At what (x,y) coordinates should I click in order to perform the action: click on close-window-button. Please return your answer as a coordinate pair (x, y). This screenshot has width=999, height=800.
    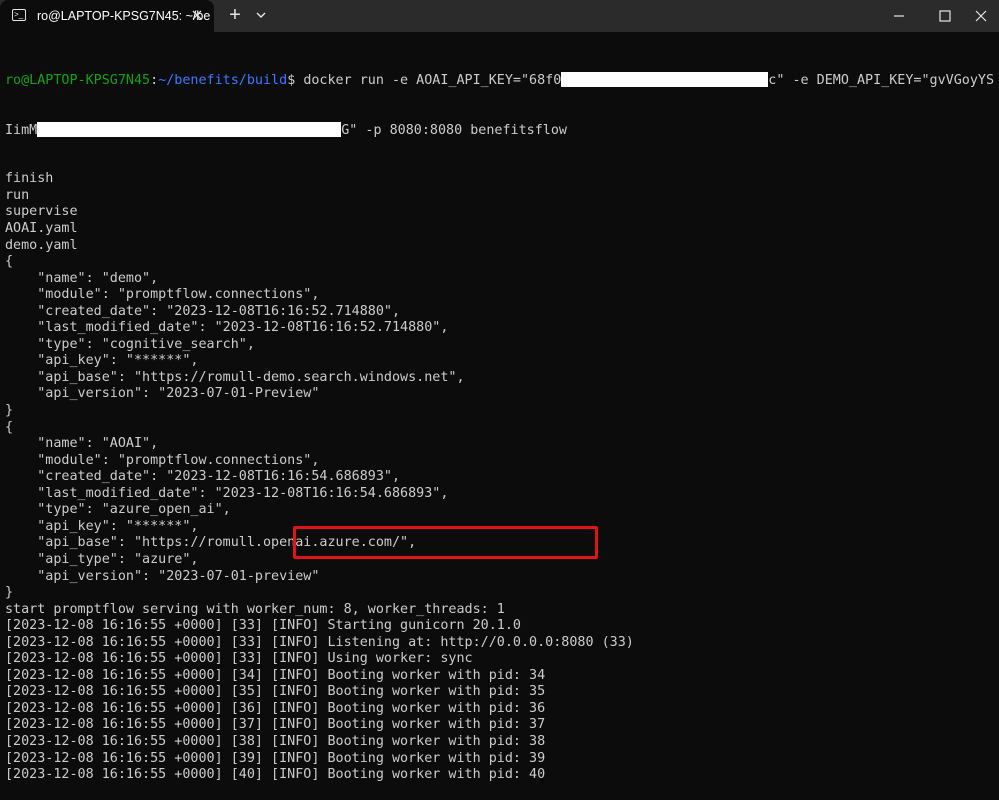
    Looking at the image, I should click on (981, 16).